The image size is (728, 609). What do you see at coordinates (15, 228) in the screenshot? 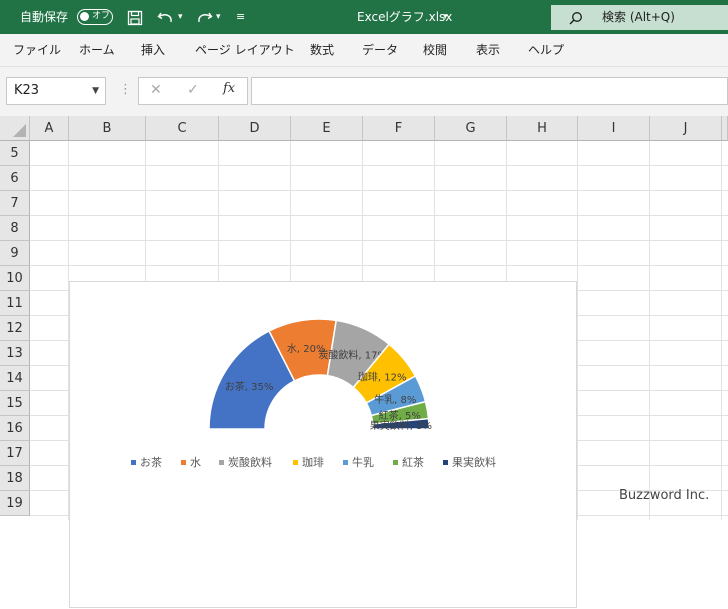
I see `row-header-8: 8` at bounding box center [15, 228].